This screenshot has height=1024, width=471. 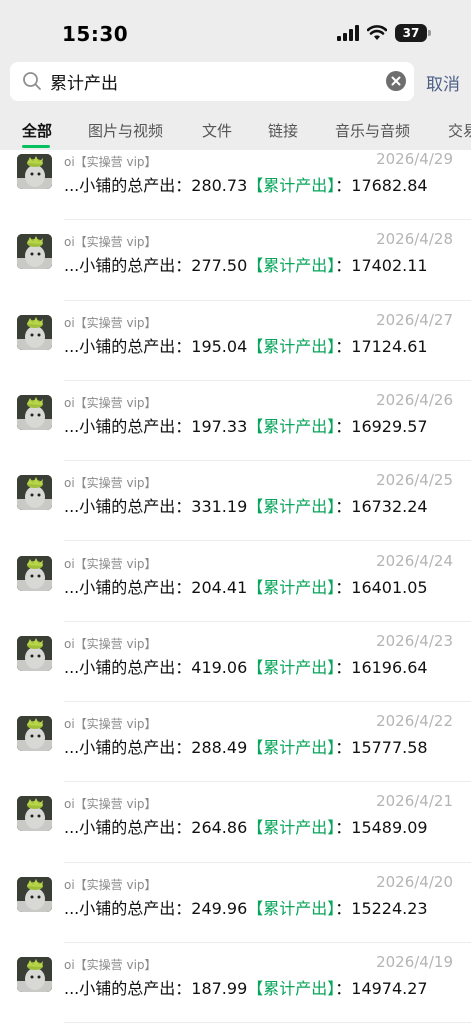 What do you see at coordinates (414, 962) in the screenshot?
I see `message-date: 2026/4/19` at bounding box center [414, 962].